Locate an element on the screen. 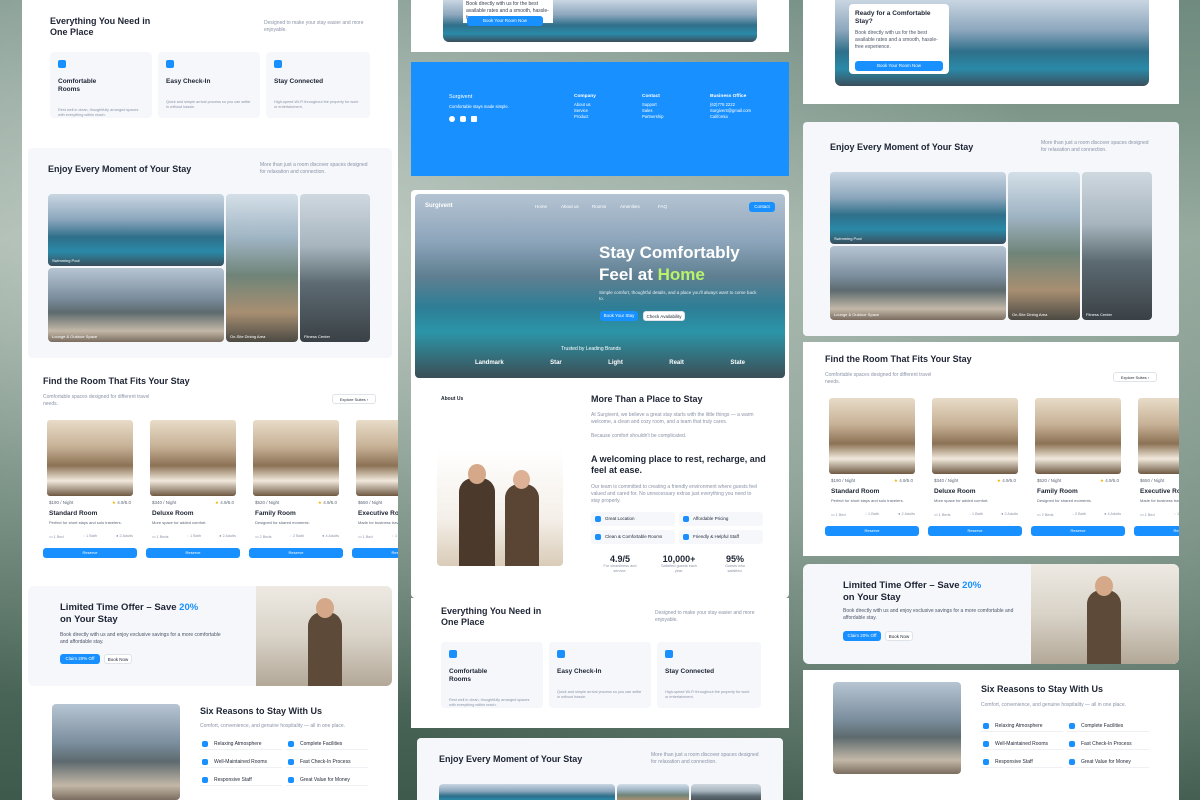 This screenshot has height=800, width=1200. stat-item: 10,000+ Satisfied guests each year. is located at coordinates (679, 563).